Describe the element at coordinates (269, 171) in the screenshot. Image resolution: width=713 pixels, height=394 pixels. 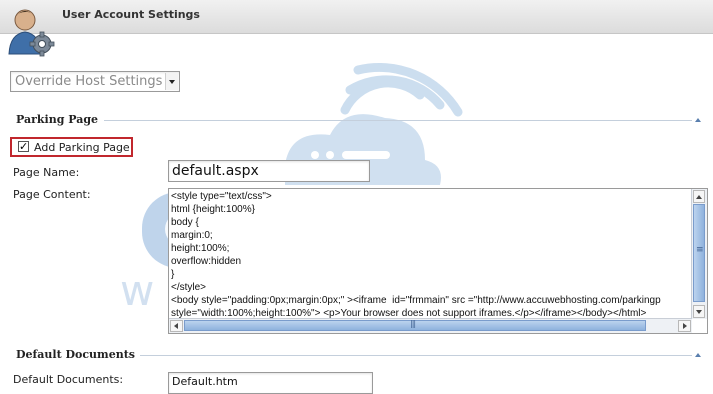
I see `page-name-input: default.aspx` at that location.